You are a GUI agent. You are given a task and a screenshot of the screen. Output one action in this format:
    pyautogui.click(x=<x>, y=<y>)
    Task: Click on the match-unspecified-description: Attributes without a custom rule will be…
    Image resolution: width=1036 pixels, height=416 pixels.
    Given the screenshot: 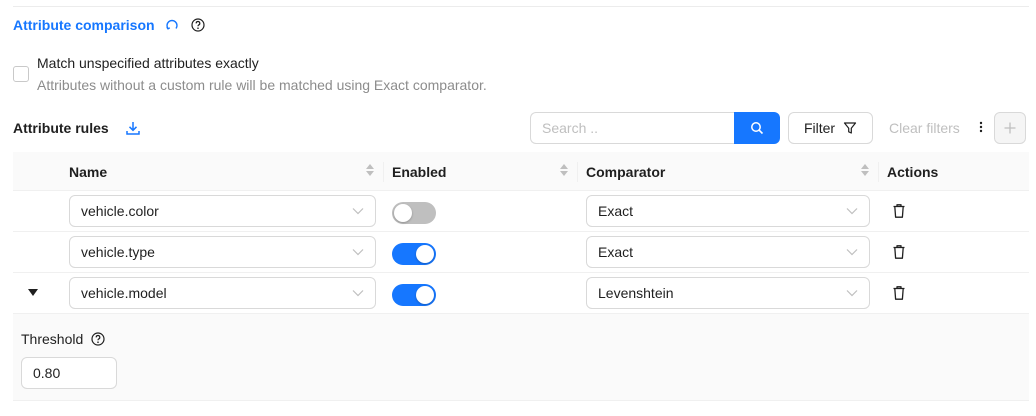 What is the action you would take?
    pyautogui.click(x=262, y=85)
    